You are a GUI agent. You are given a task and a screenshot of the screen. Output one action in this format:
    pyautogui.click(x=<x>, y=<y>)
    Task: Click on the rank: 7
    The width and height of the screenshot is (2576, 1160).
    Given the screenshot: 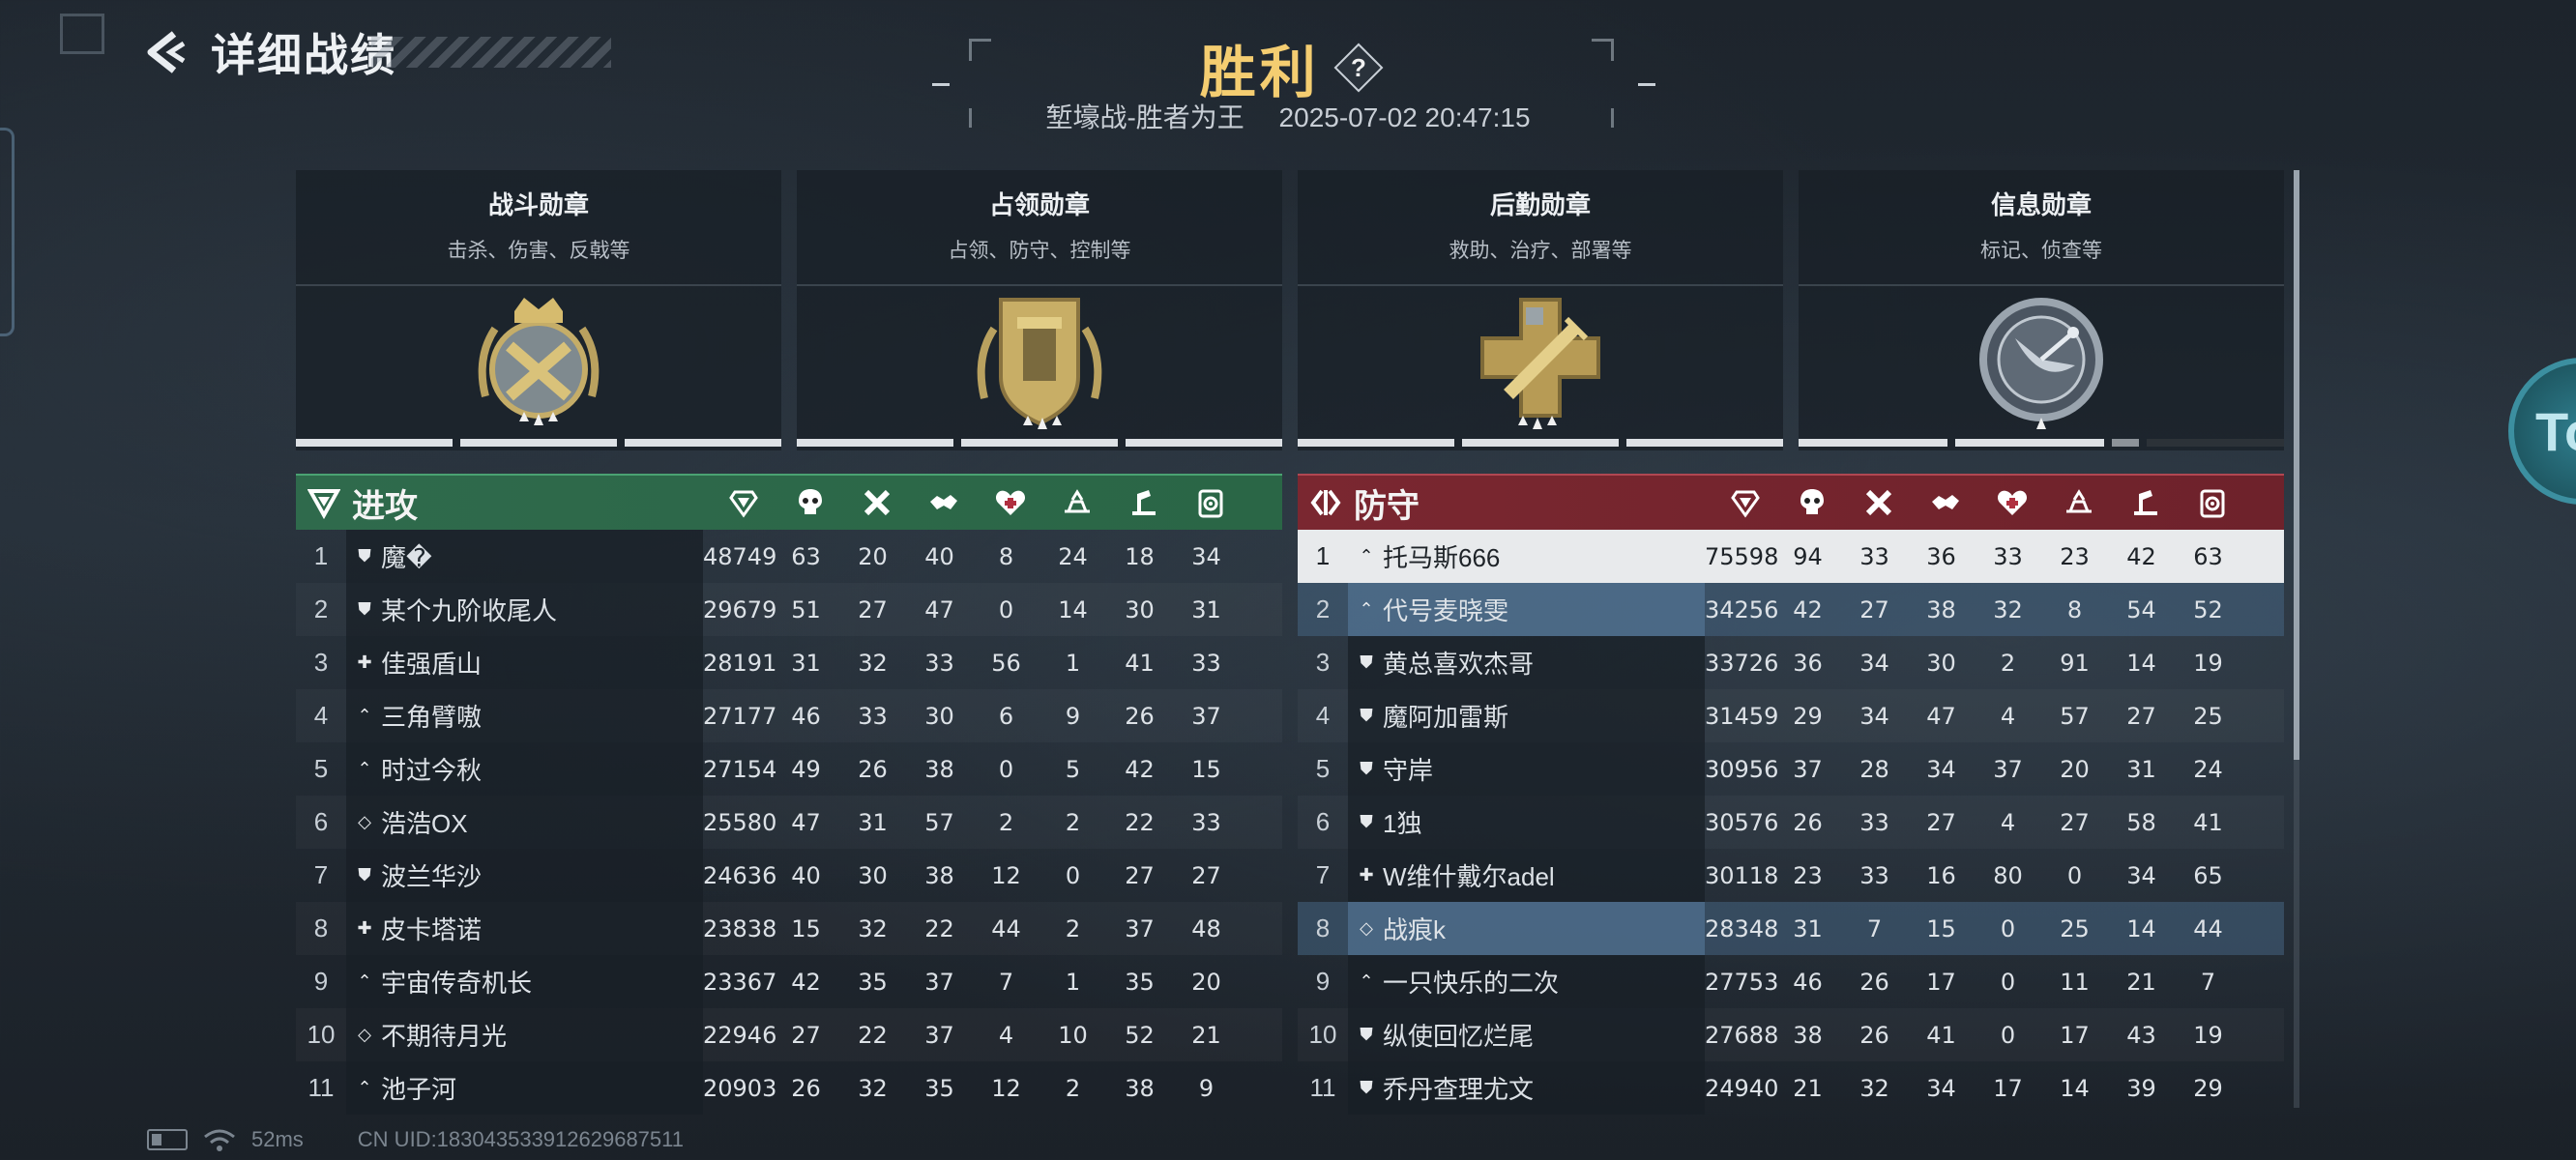 What is the action you would take?
    pyautogui.click(x=1323, y=874)
    